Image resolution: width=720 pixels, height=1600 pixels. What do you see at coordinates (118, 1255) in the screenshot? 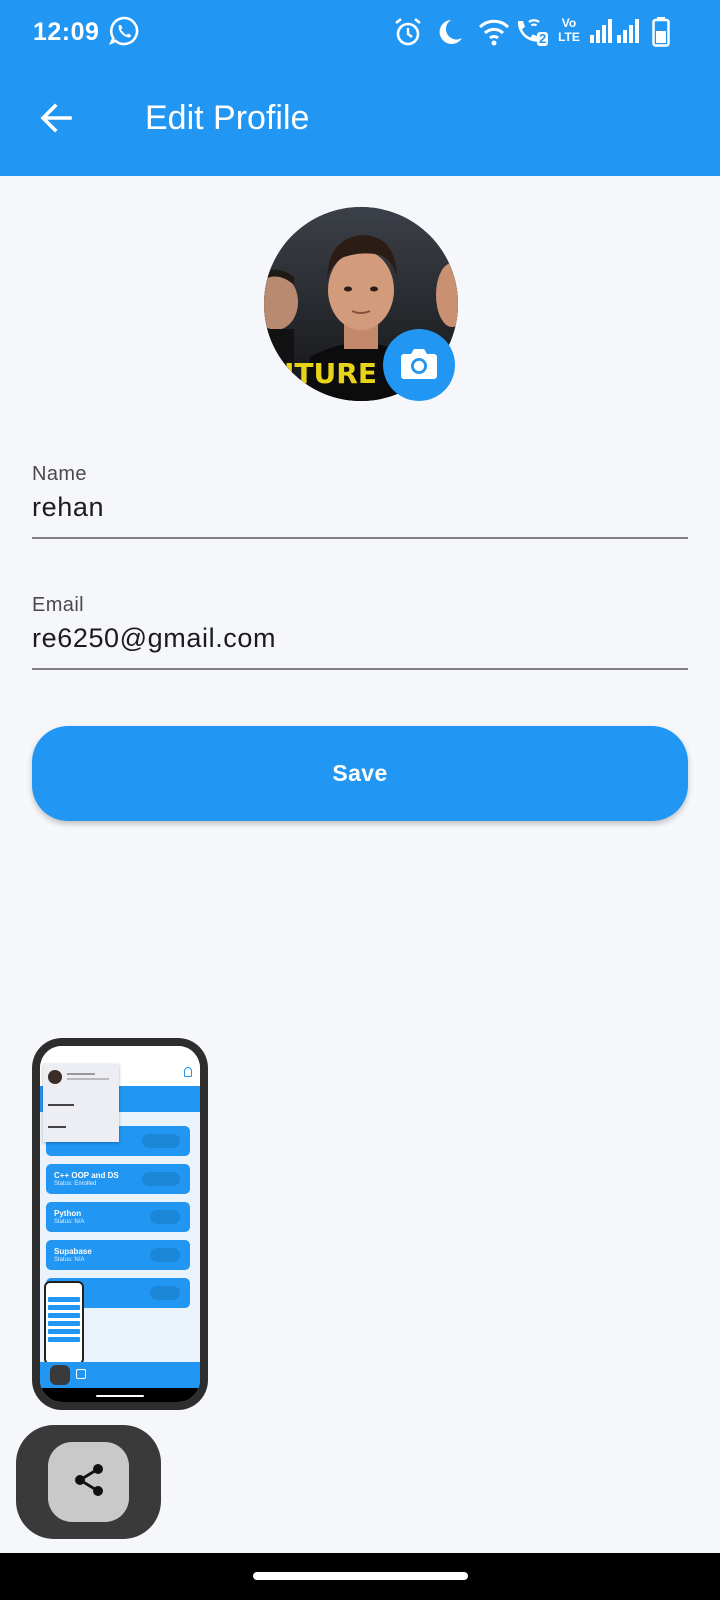
I see `preview-card: Supabase Status: N/A` at bounding box center [118, 1255].